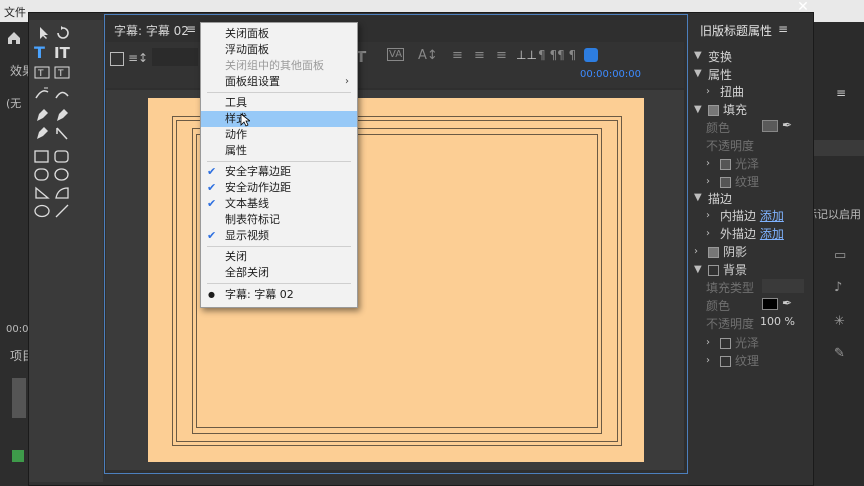  I want to click on bg-texture-section: 纹理, so click(739, 360).